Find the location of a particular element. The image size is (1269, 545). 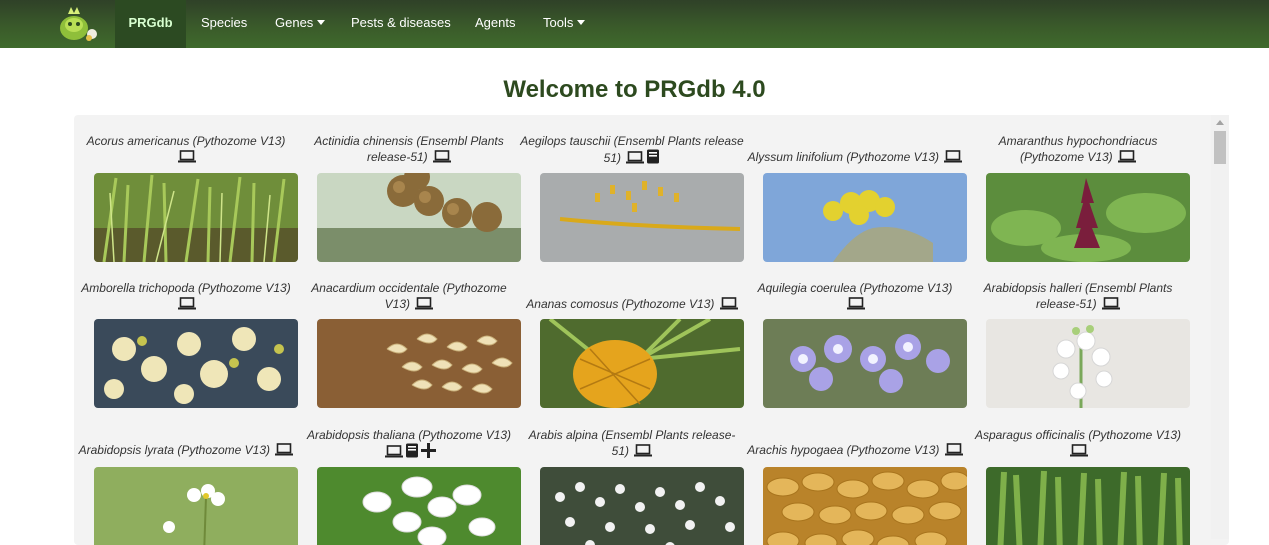

species-name: Amborella trichopoda (Pythozome V13) is located at coordinates (186, 288).